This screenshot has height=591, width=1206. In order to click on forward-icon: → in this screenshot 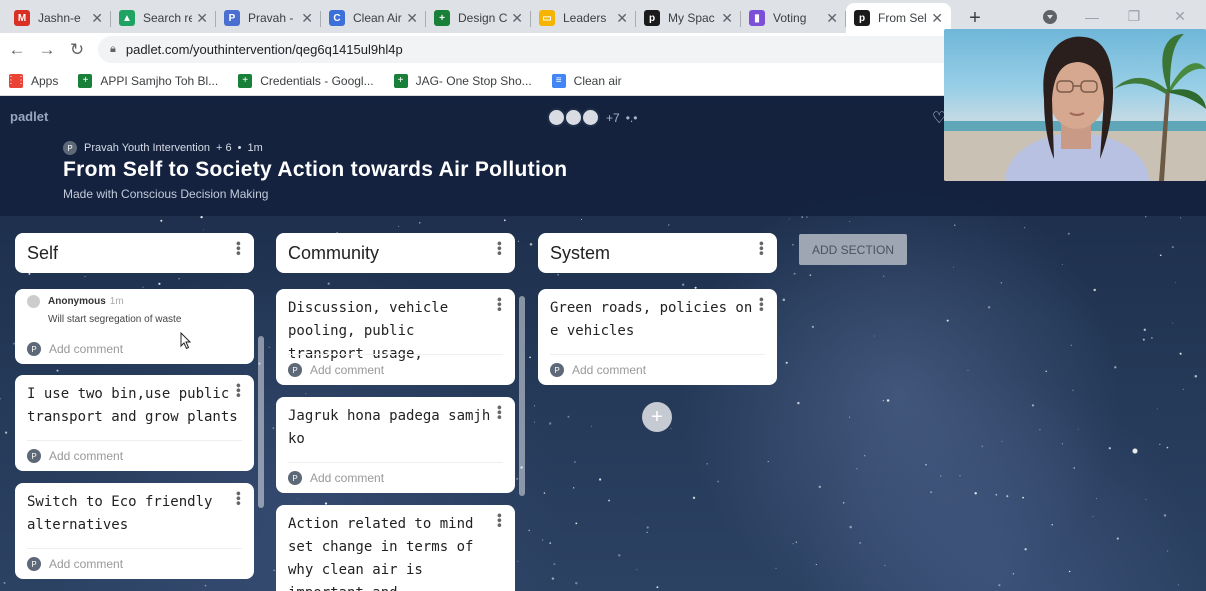, I will do `click(47, 50)`.